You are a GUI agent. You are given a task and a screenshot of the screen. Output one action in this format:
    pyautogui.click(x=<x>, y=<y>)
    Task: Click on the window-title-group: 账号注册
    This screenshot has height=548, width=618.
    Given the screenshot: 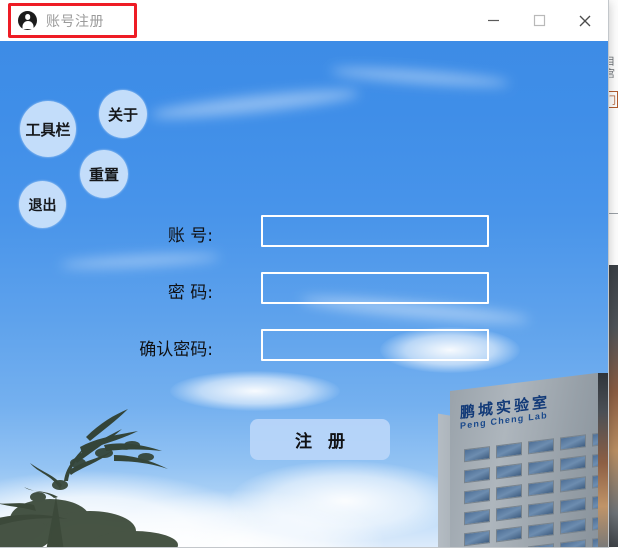 What is the action you would take?
    pyautogui.click(x=61, y=20)
    